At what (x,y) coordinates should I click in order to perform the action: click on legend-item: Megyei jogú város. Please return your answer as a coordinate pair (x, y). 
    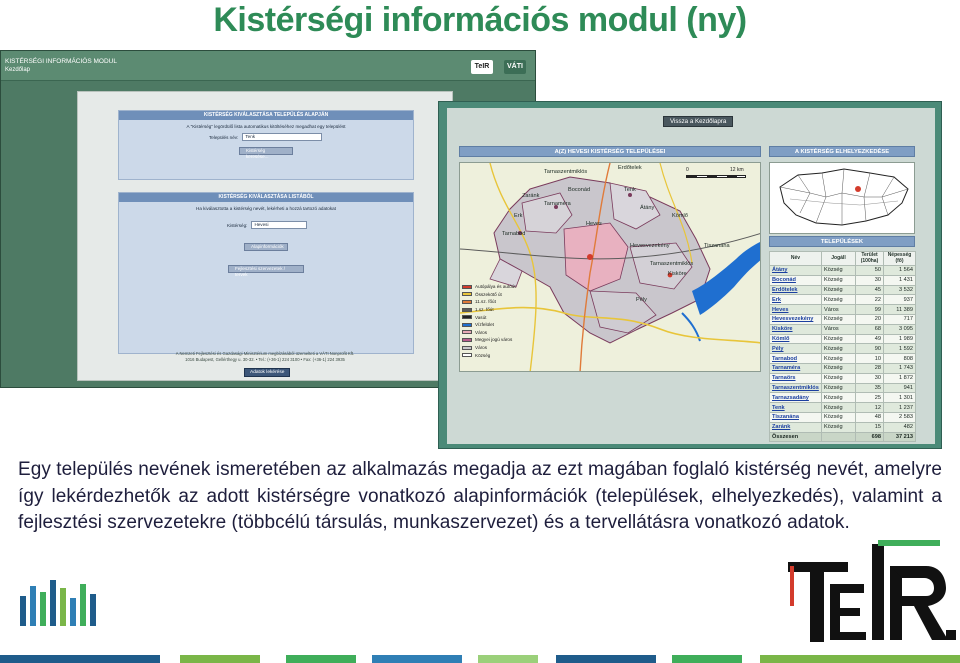
    Looking at the image, I should click on (499, 340).